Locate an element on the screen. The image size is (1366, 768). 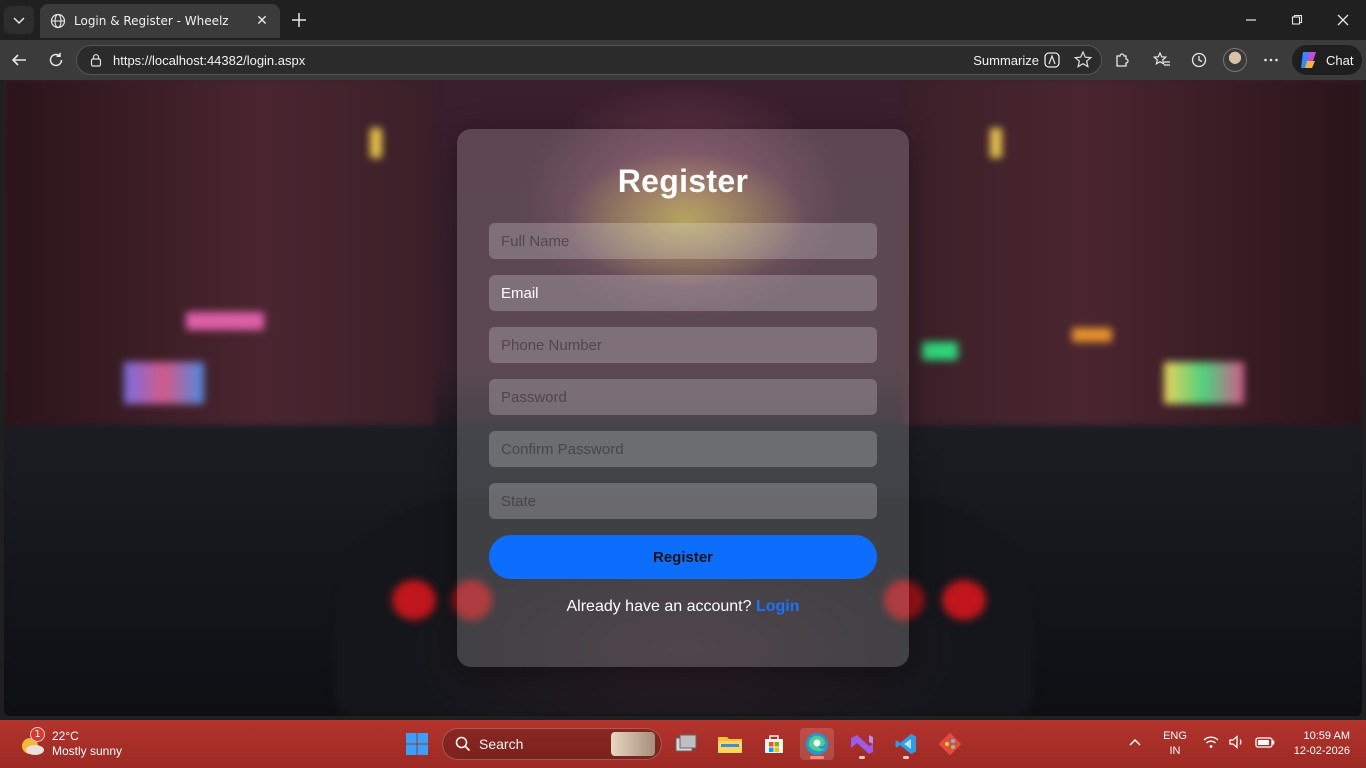
weather-widget: 1 22°C Mostly sunny is located at coordinates (70, 744).